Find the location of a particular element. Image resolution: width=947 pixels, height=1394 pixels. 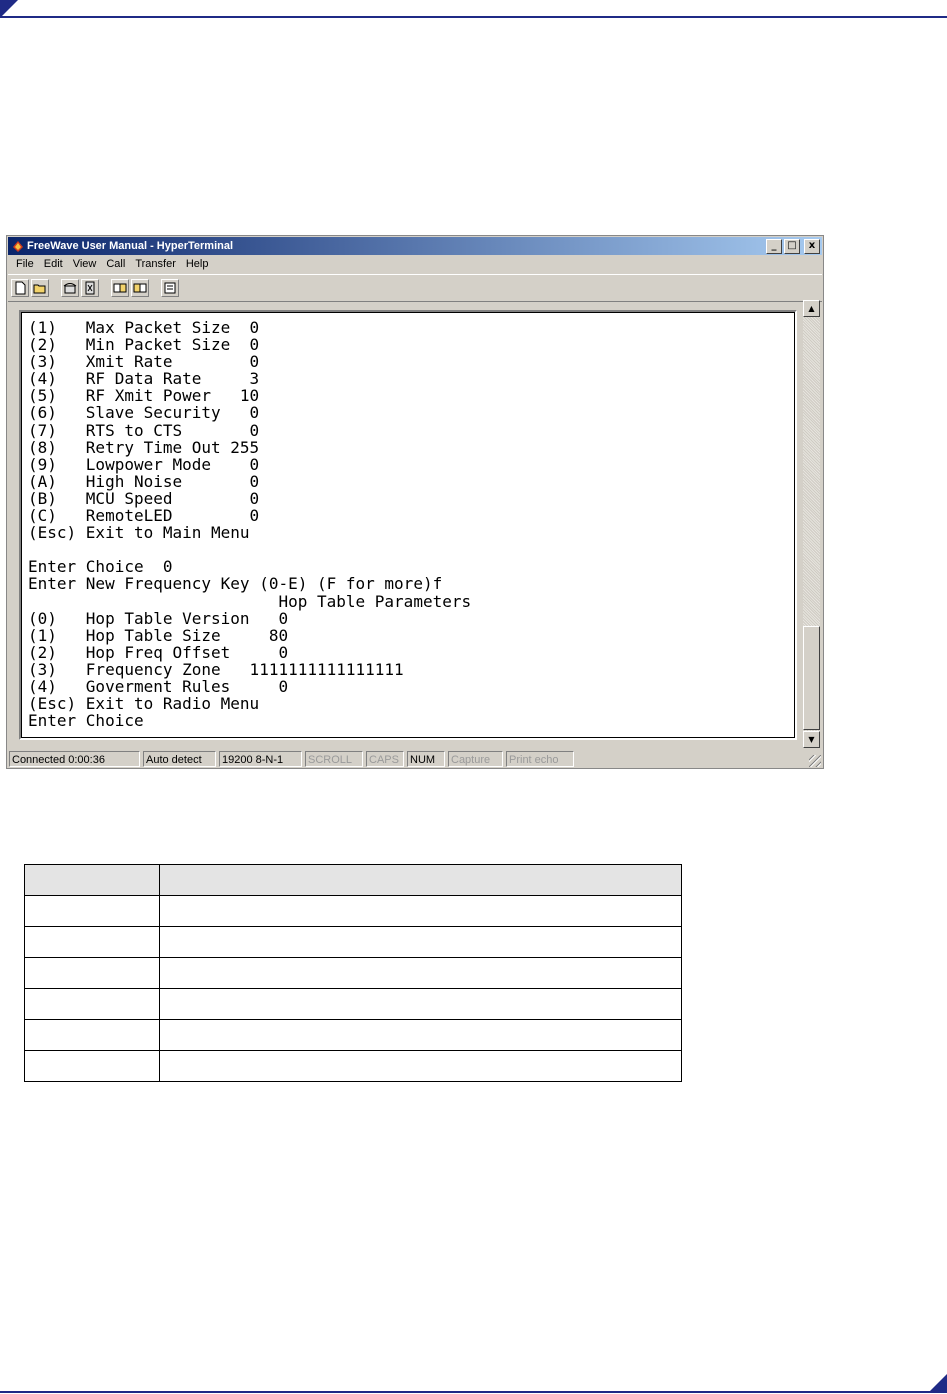

status-num: NUM is located at coordinates (426, 759).